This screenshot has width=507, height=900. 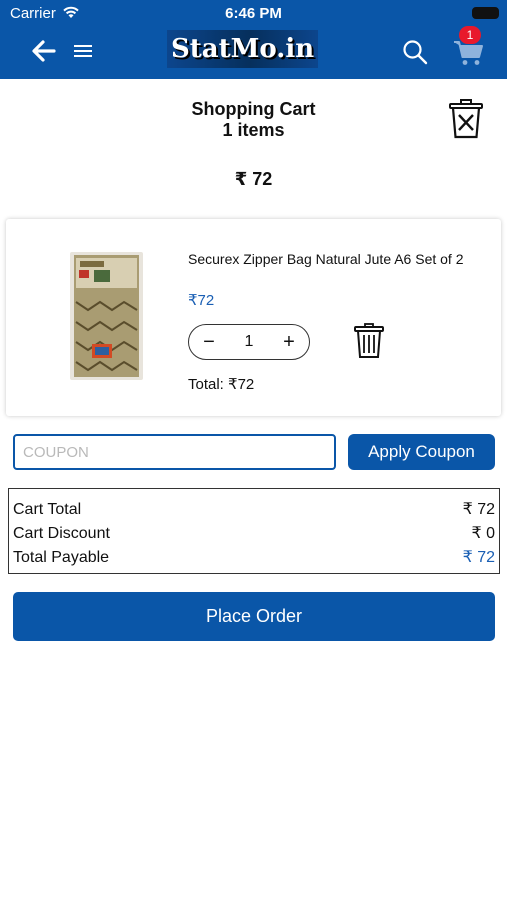 What do you see at coordinates (254, 534) in the screenshot?
I see `cart-discount-row: Cart Discount ₹ 0` at bounding box center [254, 534].